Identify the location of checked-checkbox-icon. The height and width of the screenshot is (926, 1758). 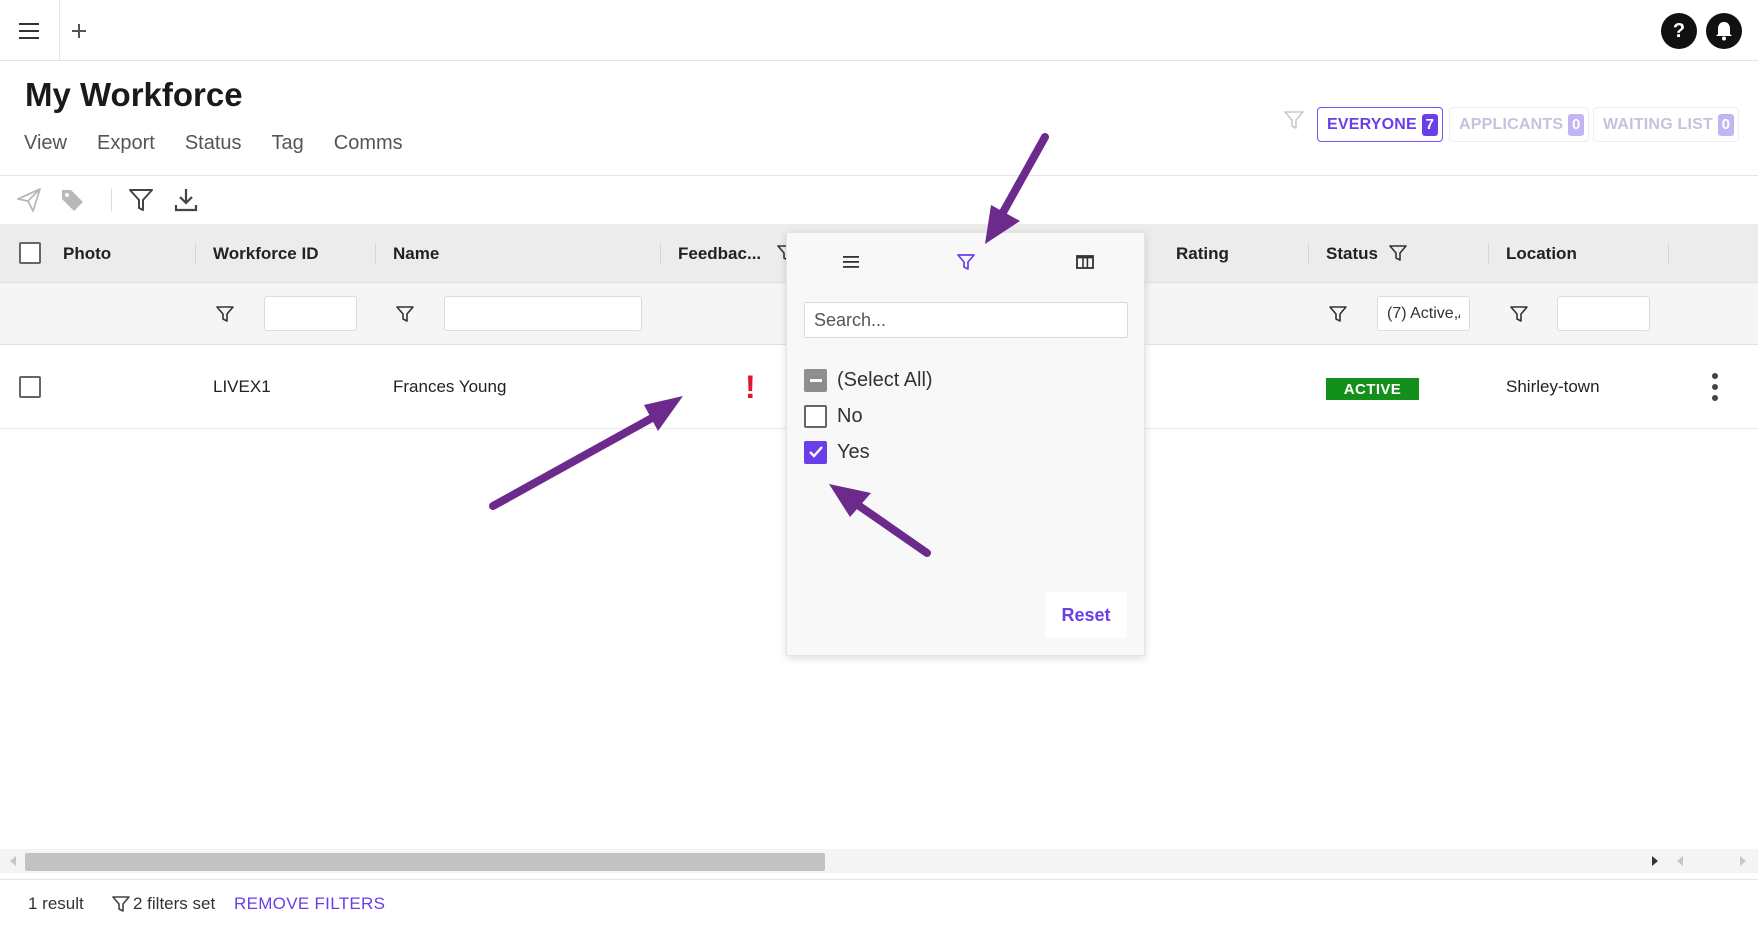
(815, 452).